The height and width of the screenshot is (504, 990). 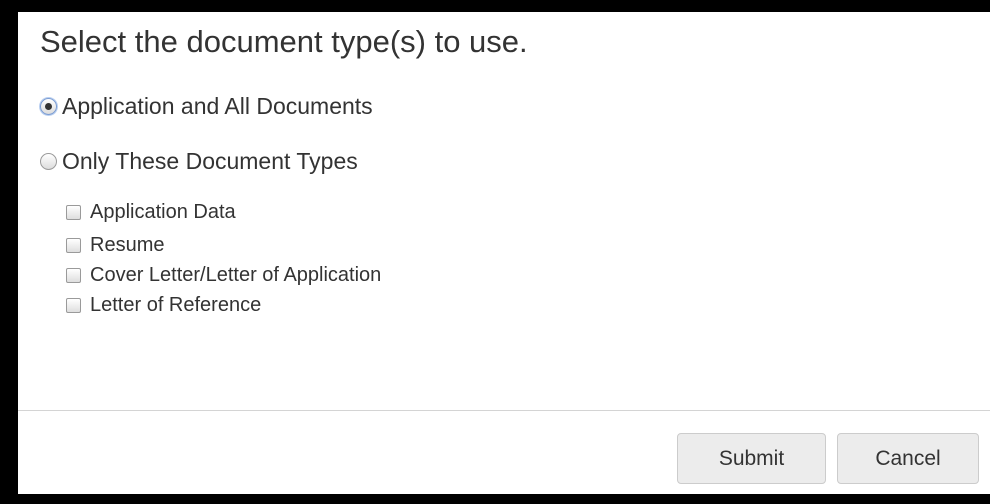 I want to click on footer-divider, so click(x=504, y=410).